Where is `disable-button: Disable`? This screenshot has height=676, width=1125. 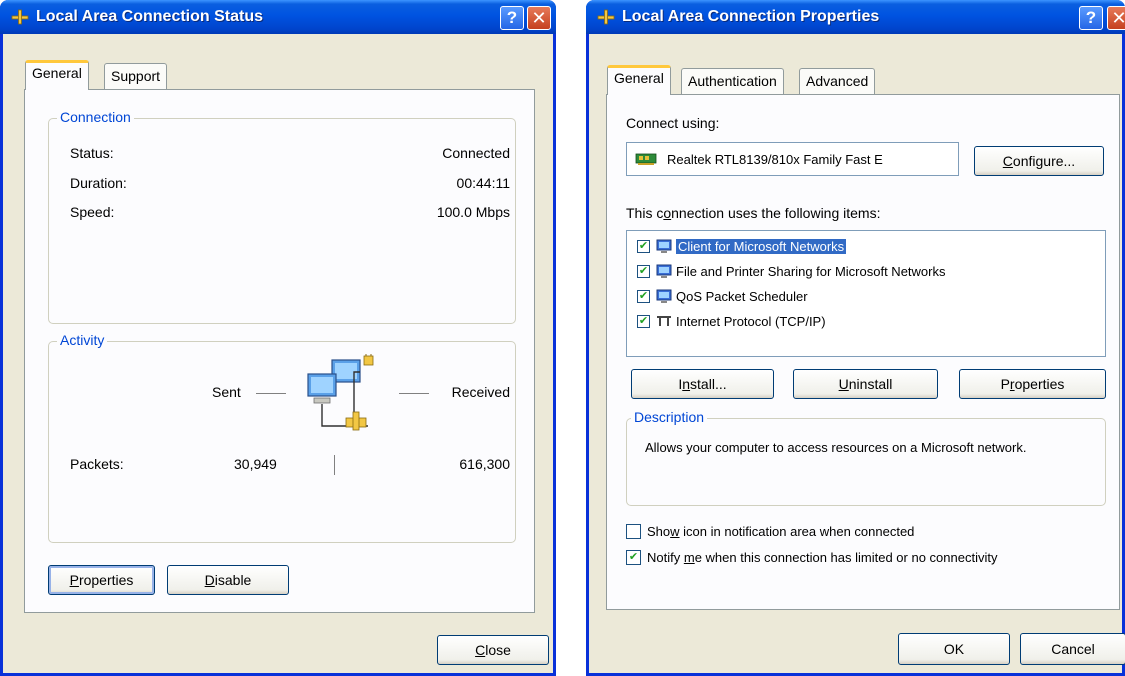
disable-button: Disable is located at coordinates (228, 580).